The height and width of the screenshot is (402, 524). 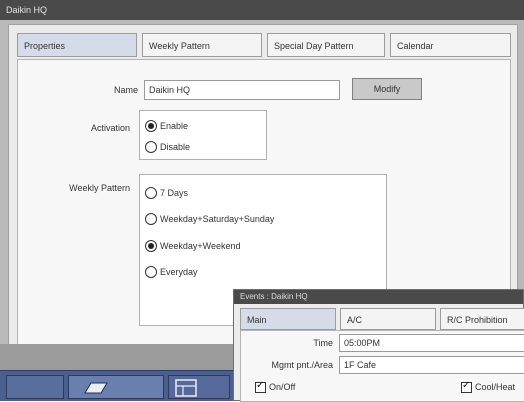 I want to click on area-label: Mgmt pnt./Area, so click(x=302, y=365).